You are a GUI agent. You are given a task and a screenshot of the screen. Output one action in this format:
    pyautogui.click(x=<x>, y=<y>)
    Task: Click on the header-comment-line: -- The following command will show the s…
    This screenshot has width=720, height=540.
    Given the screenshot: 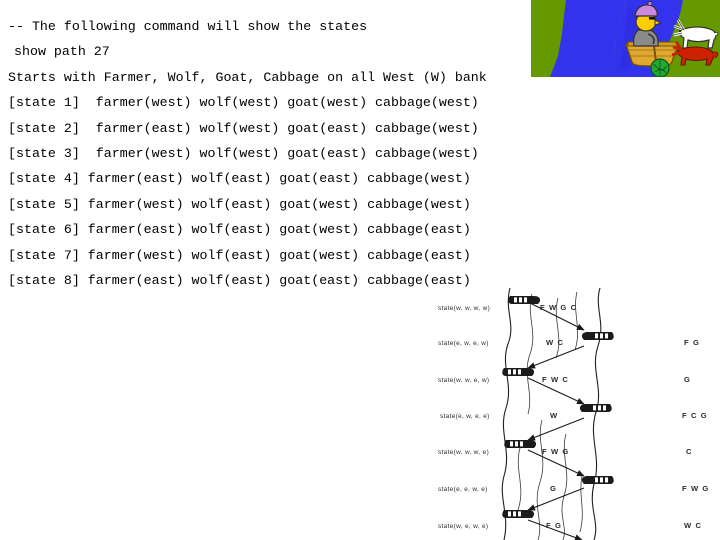 What is the action you would take?
    pyautogui.click(x=188, y=26)
    